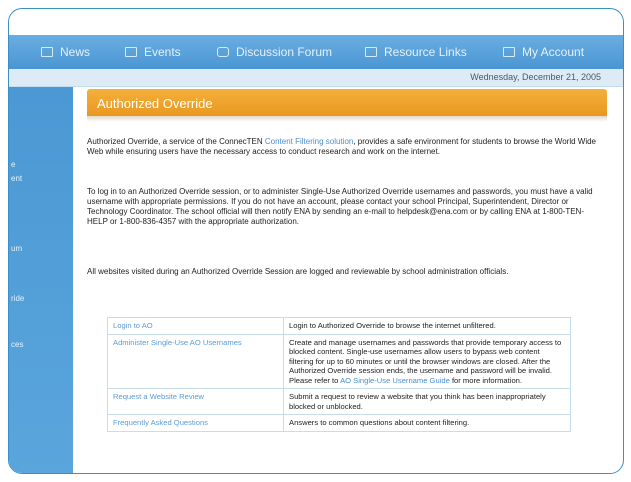 The width and height of the screenshot is (631, 482). I want to click on nav-label-resource-links: Resource Links, so click(425, 52).